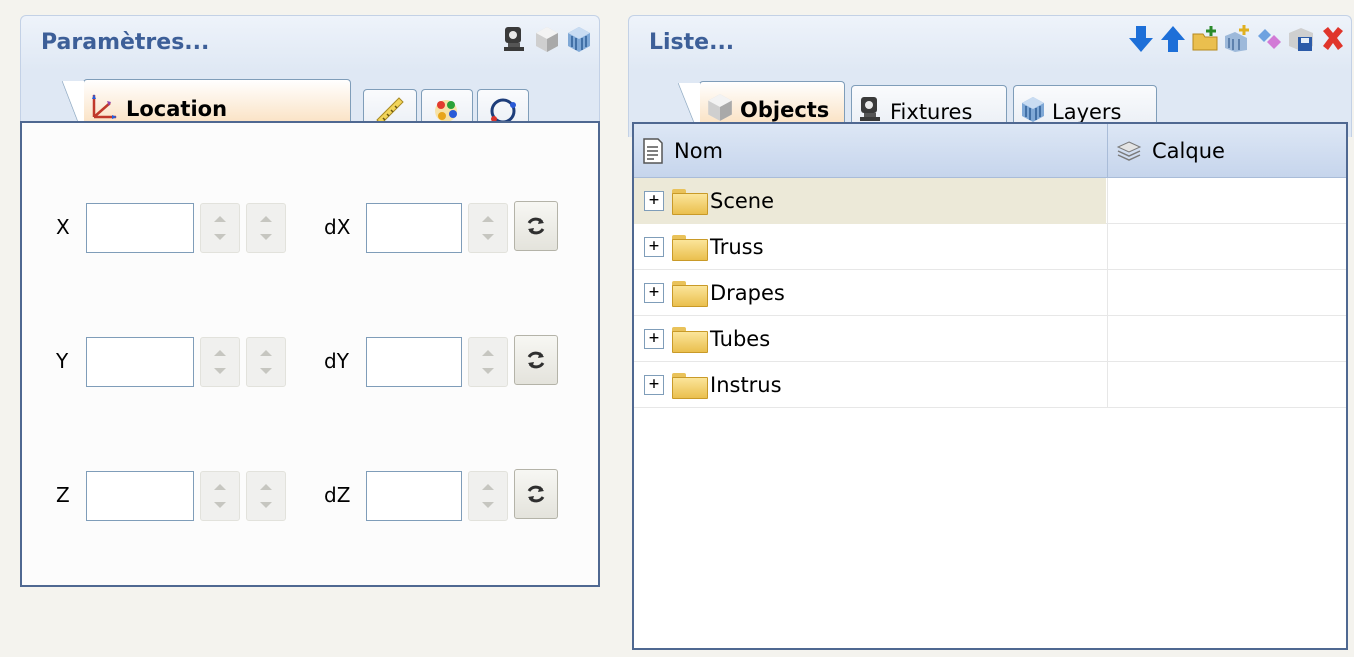 This screenshot has height=657, width=1354. I want to click on y-spinner, so click(220, 362).